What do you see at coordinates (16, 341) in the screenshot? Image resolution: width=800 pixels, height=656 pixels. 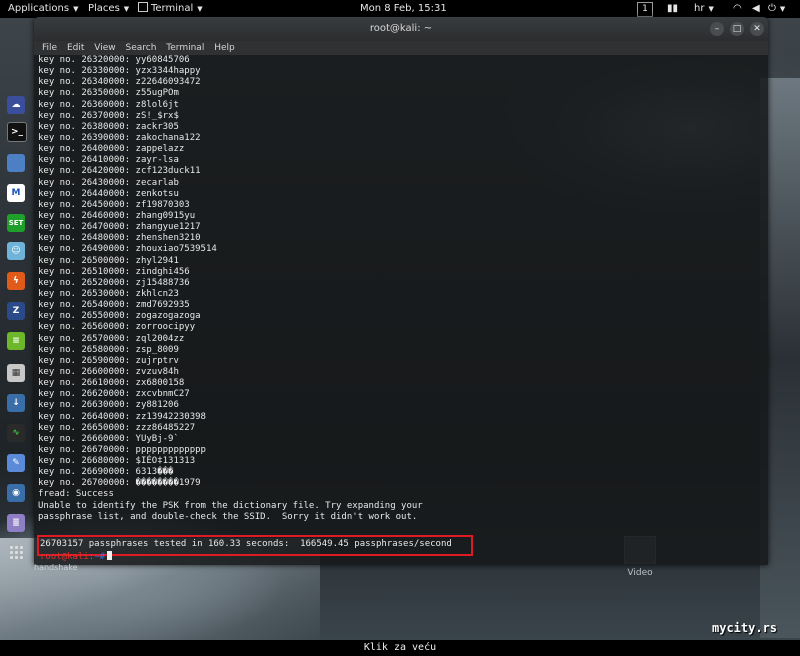 I see `notes-icon: ≡` at bounding box center [16, 341].